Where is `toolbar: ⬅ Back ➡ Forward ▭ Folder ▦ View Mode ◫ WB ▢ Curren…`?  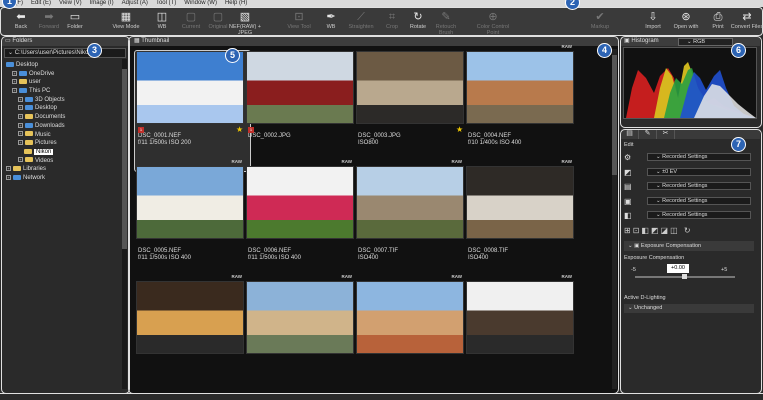 toolbar: ⬅ Back ➡ Forward ▭ Folder ▦ View Mode ◫ WB ▢ Curren… is located at coordinates (381, 21).